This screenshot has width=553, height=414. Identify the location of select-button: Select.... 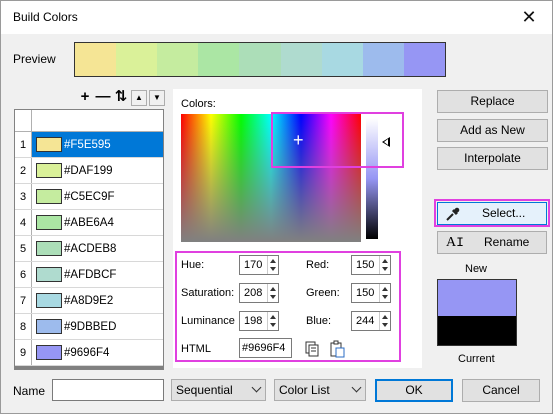
(492, 213).